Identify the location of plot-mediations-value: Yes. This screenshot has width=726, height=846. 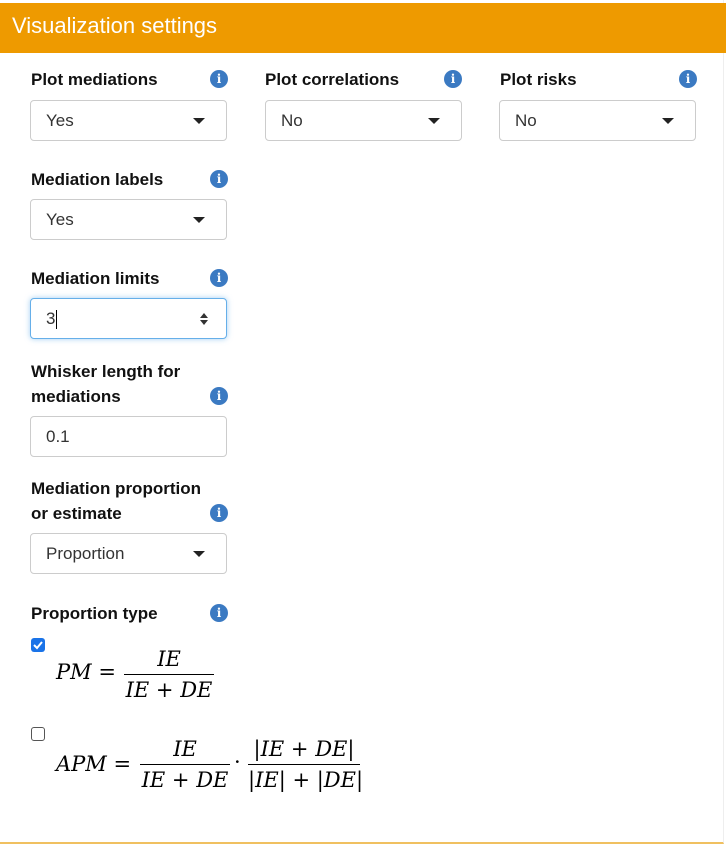
(60, 120).